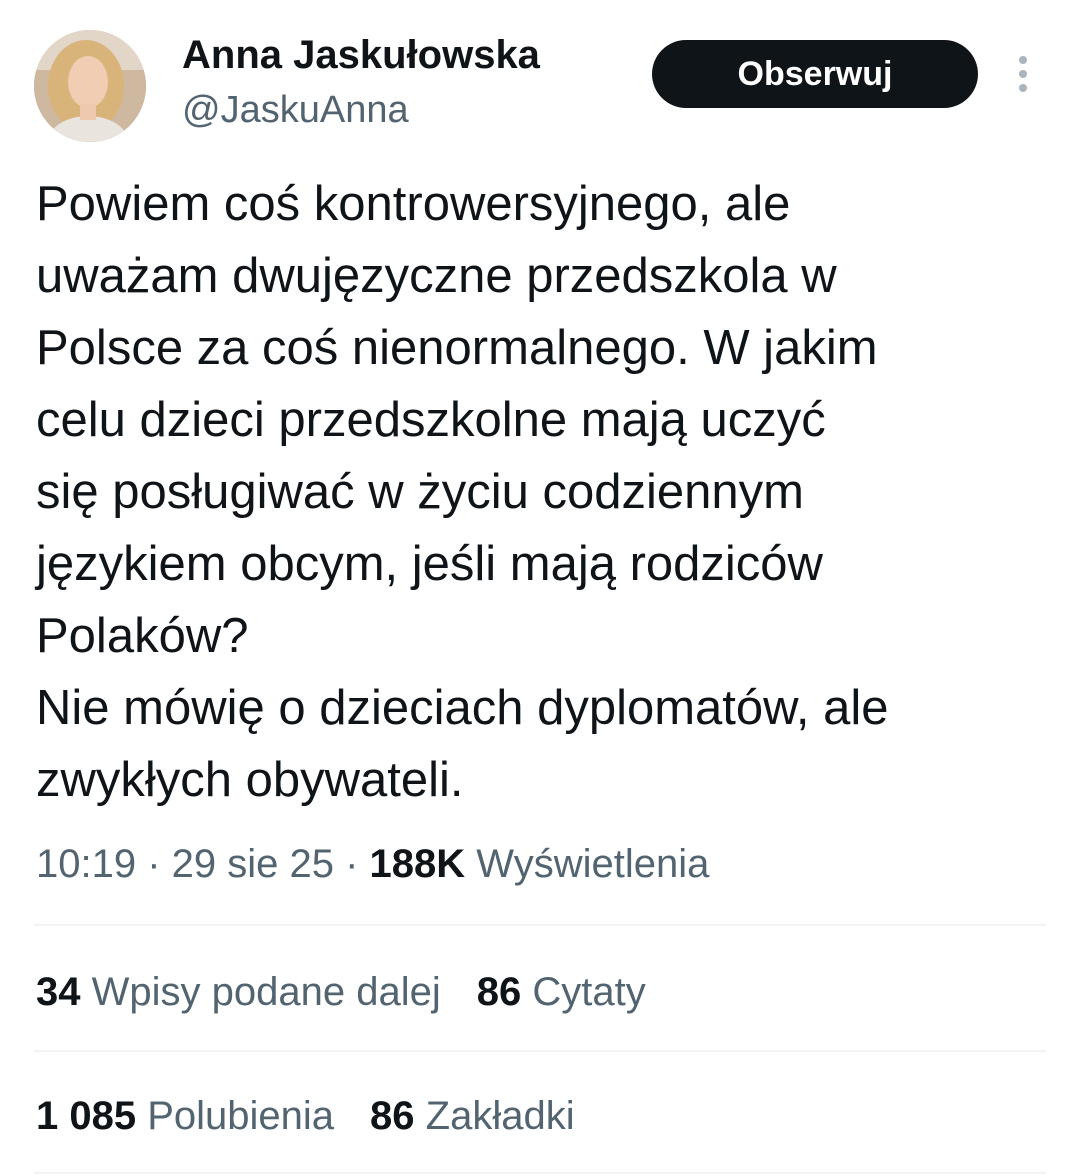  What do you see at coordinates (815, 74) in the screenshot?
I see `follow-button: Obserwuj` at bounding box center [815, 74].